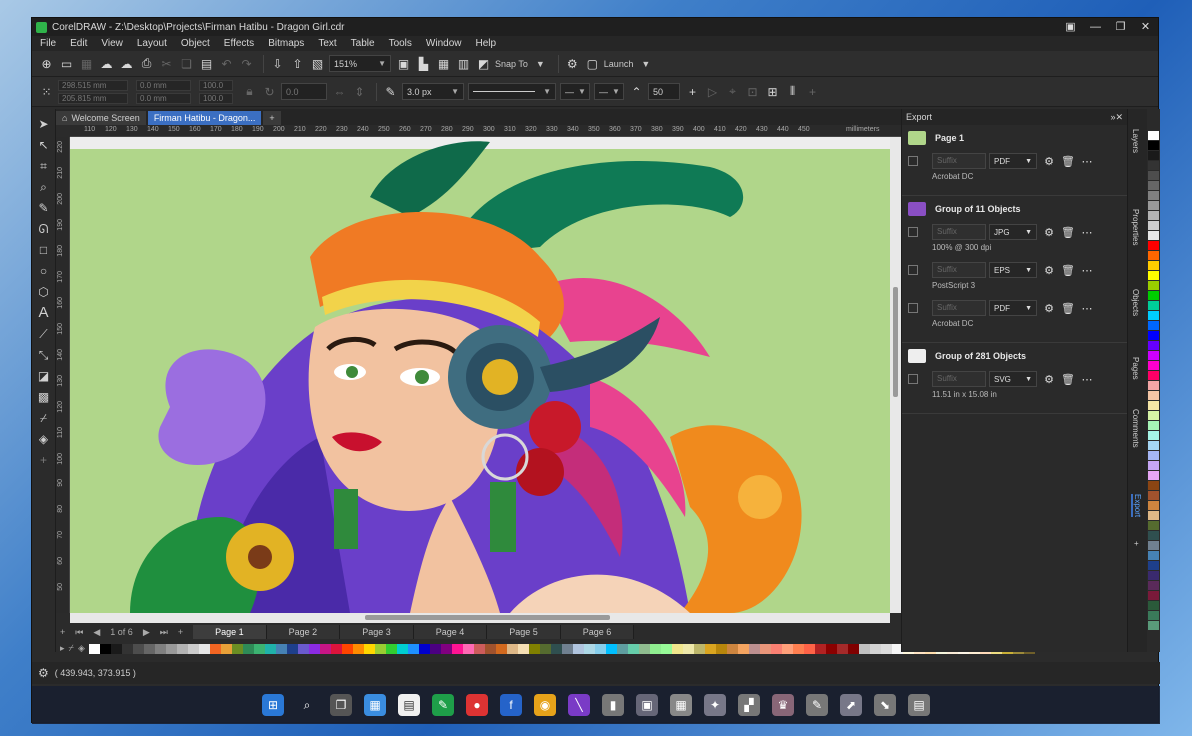  Describe the element at coordinates (146, 632) in the screenshot. I see `next-page-icon: ▶` at that location.